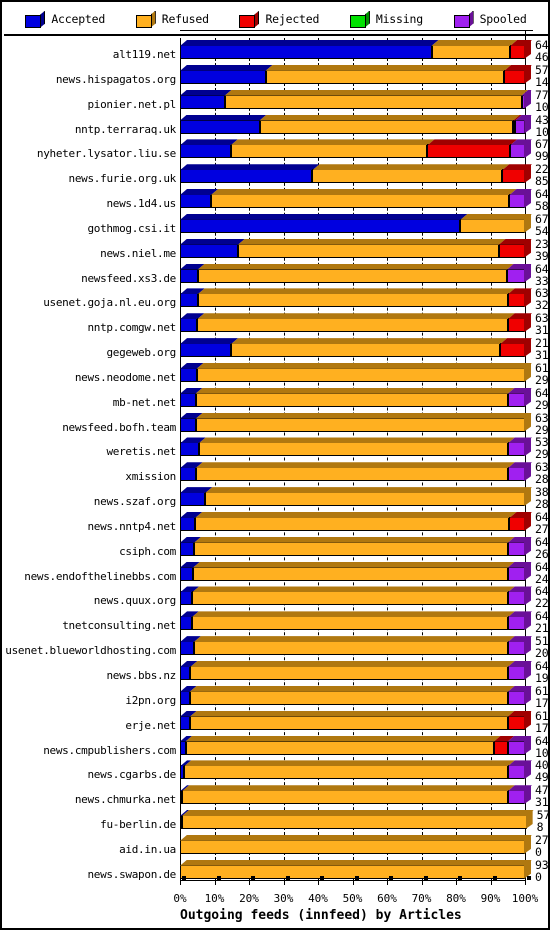  What do you see at coordinates (538, 851) in the screenshot?
I see `bar-accepted-value: 0` at bounding box center [538, 851].